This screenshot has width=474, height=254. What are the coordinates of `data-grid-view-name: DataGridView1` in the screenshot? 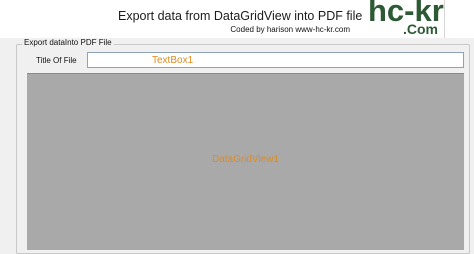 It's located at (245, 159).